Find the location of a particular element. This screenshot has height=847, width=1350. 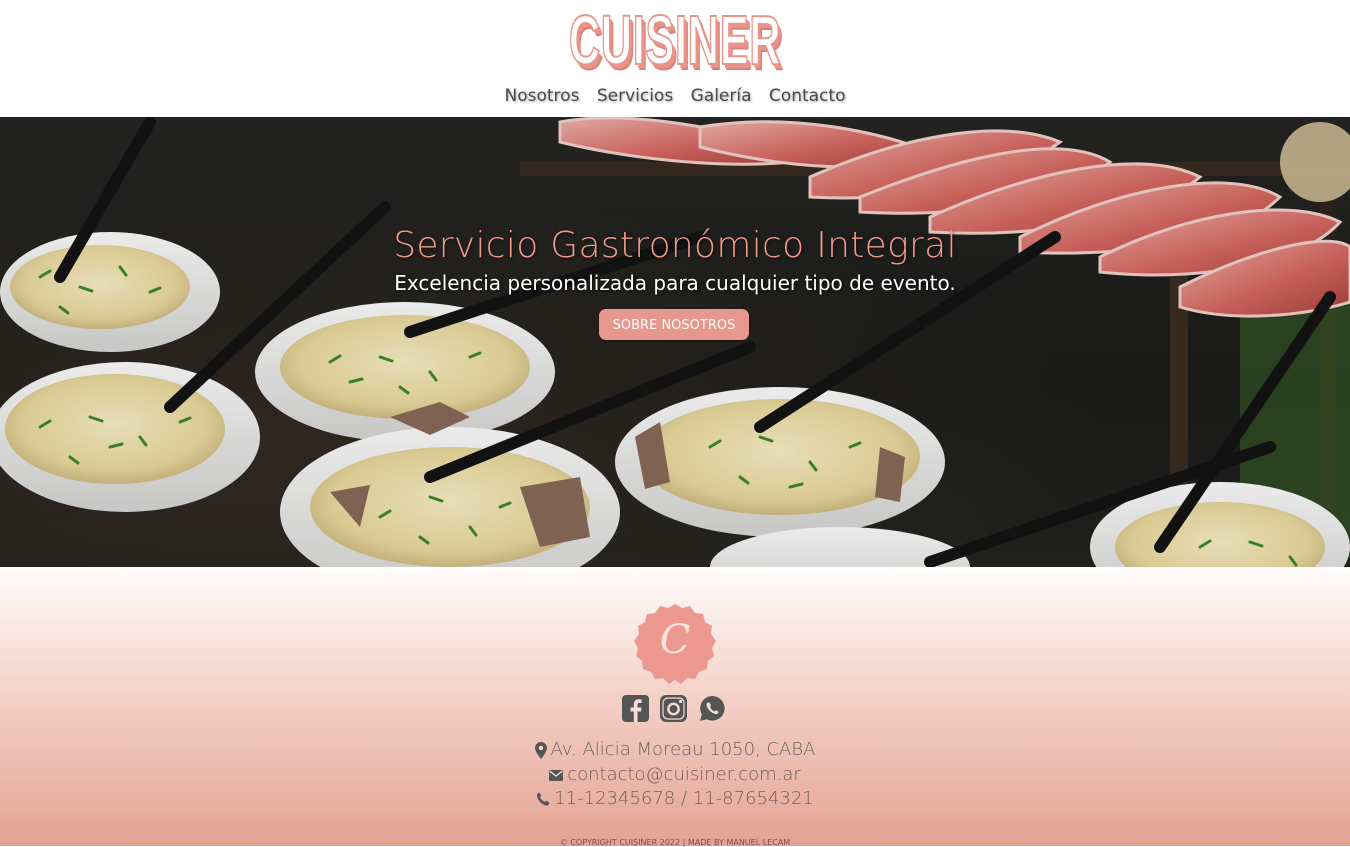

brand-monogram: C is located at coordinates (675, 640).